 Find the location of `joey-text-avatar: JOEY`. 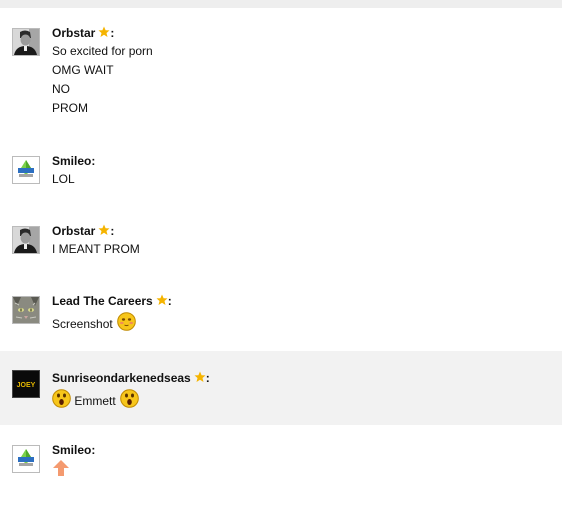

joey-text-avatar: JOEY is located at coordinates (26, 384).